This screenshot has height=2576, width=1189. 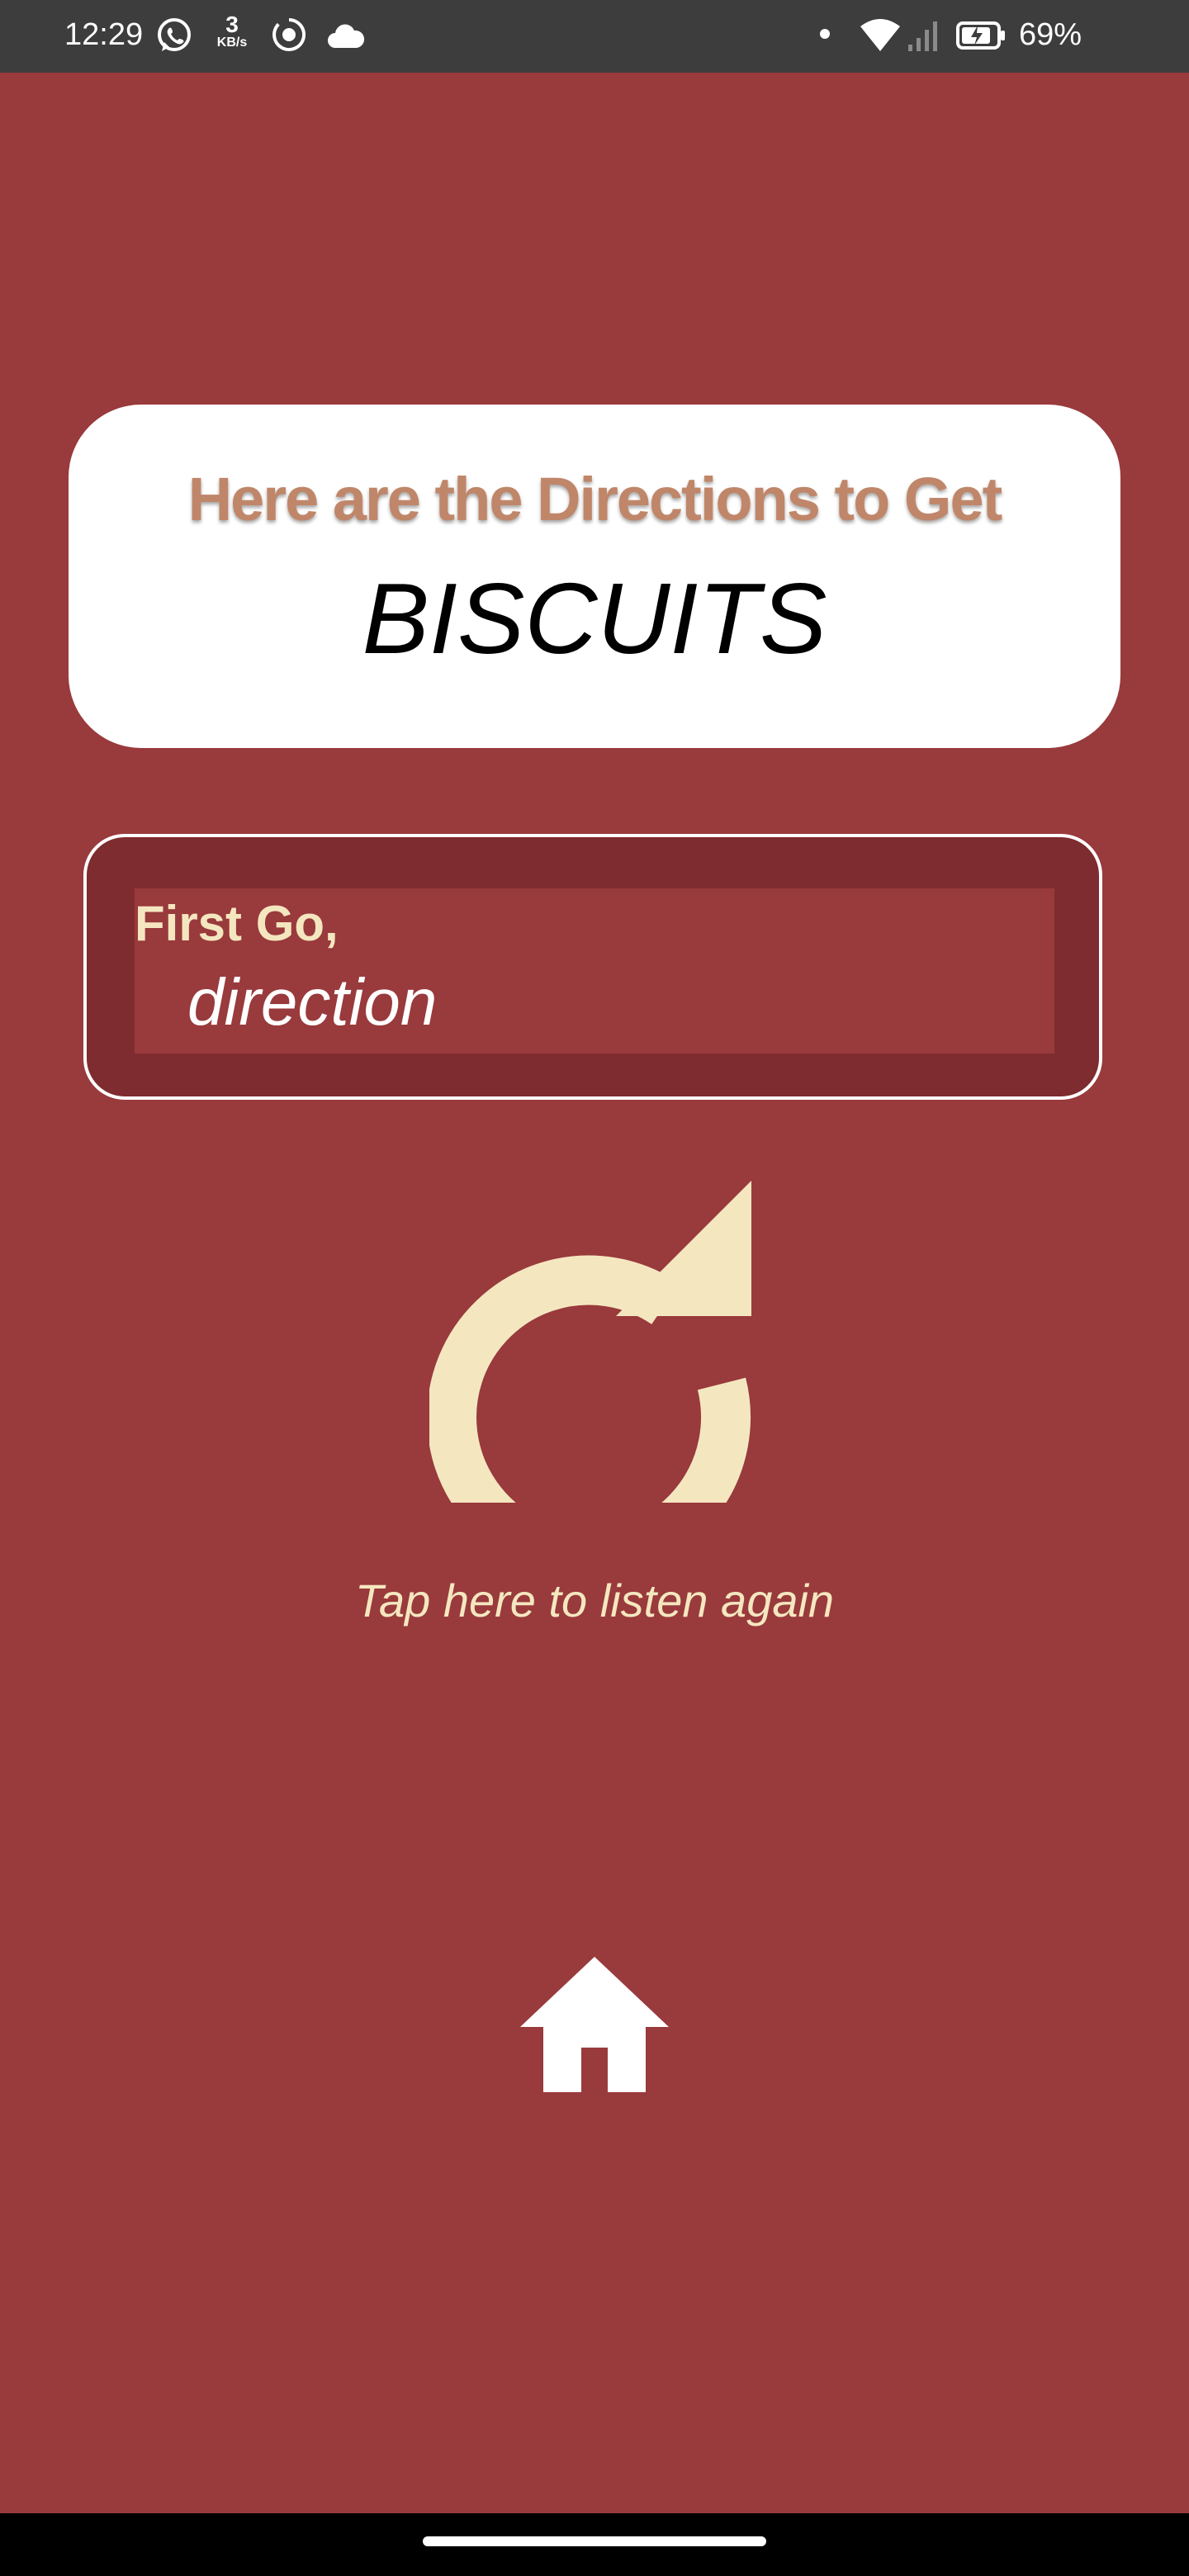 I want to click on status-time: 12:29, so click(x=104, y=34).